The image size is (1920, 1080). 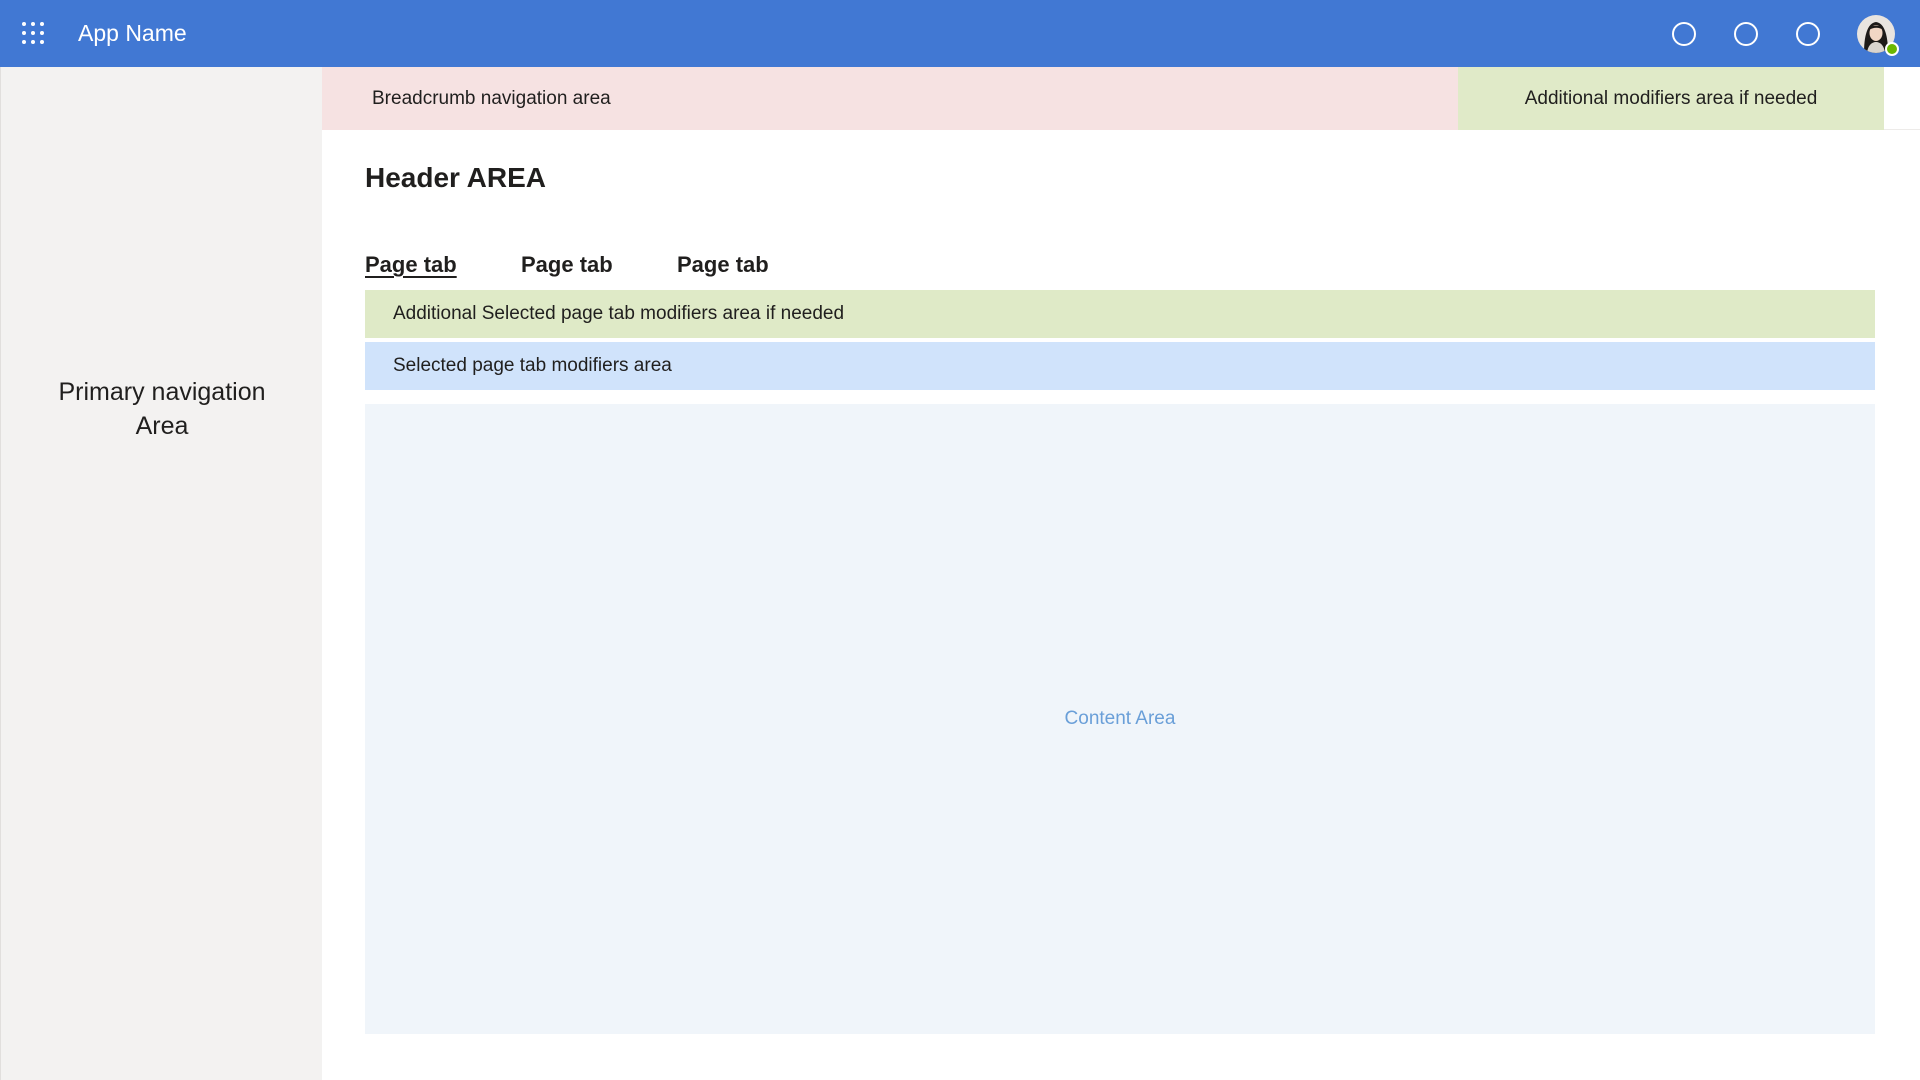 What do you see at coordinates (960, 33) in the screenshot?
I see `top-app-bar: App Name` at bounding box center [960, 33].